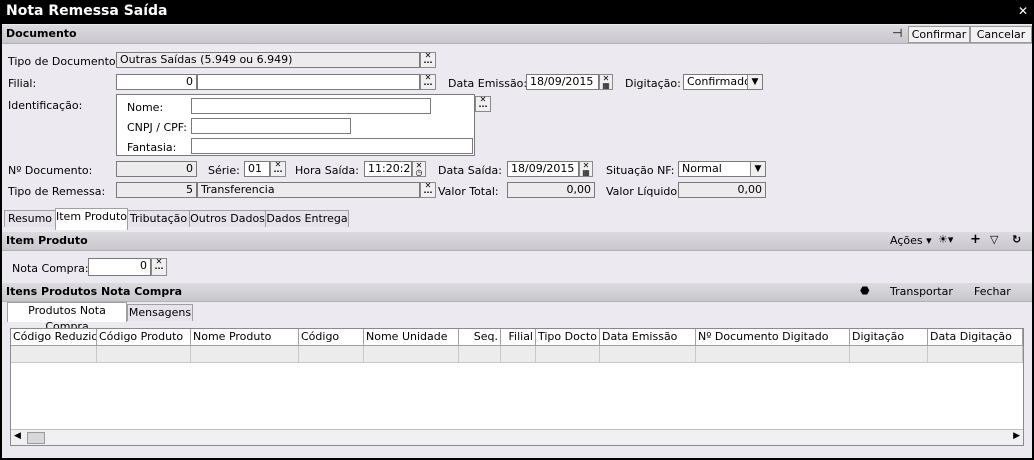  Describe the element at coordinates (257, 169) in the screenshot. I see `serie-input: 01` at that location.